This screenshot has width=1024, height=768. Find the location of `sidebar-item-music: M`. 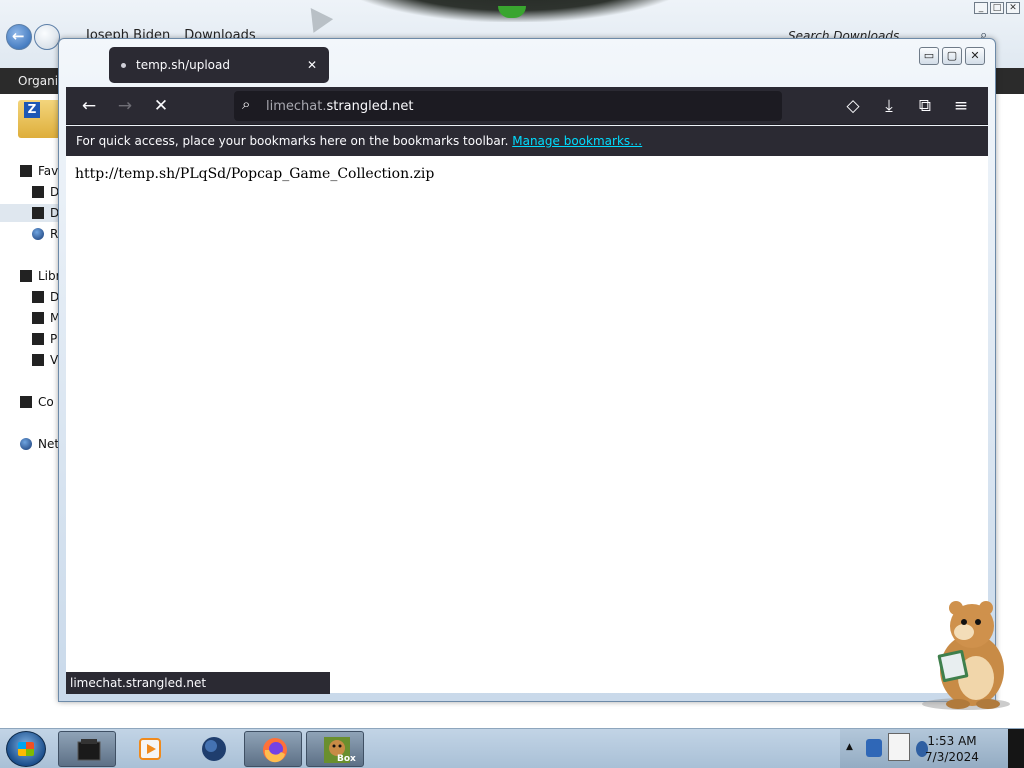

sidebar-item-music: M is located at coordinates (46, 318).